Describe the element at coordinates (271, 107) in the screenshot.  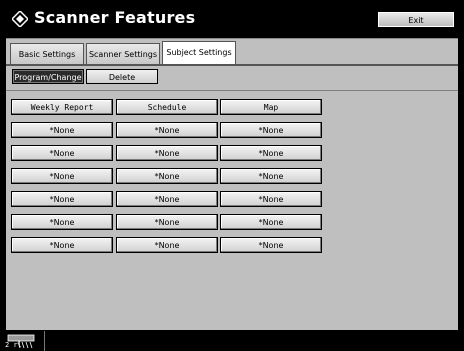
I see `subject-button: Map` at that location.